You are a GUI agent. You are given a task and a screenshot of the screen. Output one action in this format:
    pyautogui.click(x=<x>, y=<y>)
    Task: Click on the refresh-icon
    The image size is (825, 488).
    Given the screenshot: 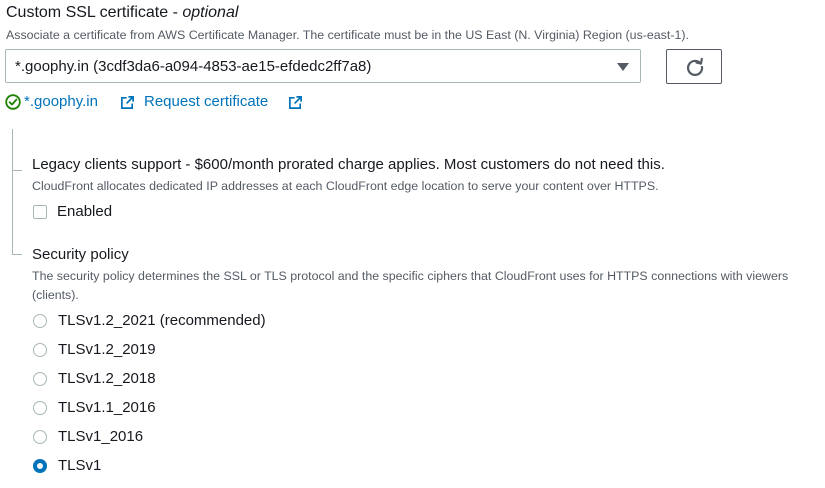 What is the action you would take?
    pyautogui.click(x=695, y=66)
    